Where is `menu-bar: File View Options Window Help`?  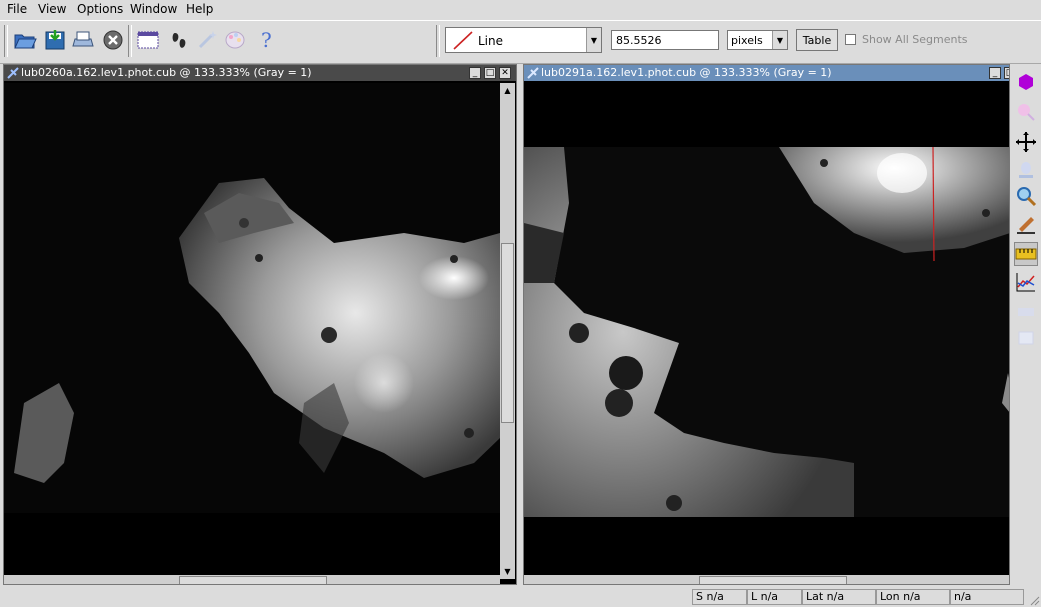
menu-bar: File View Options Window Help is located at coordinates (520, 10).